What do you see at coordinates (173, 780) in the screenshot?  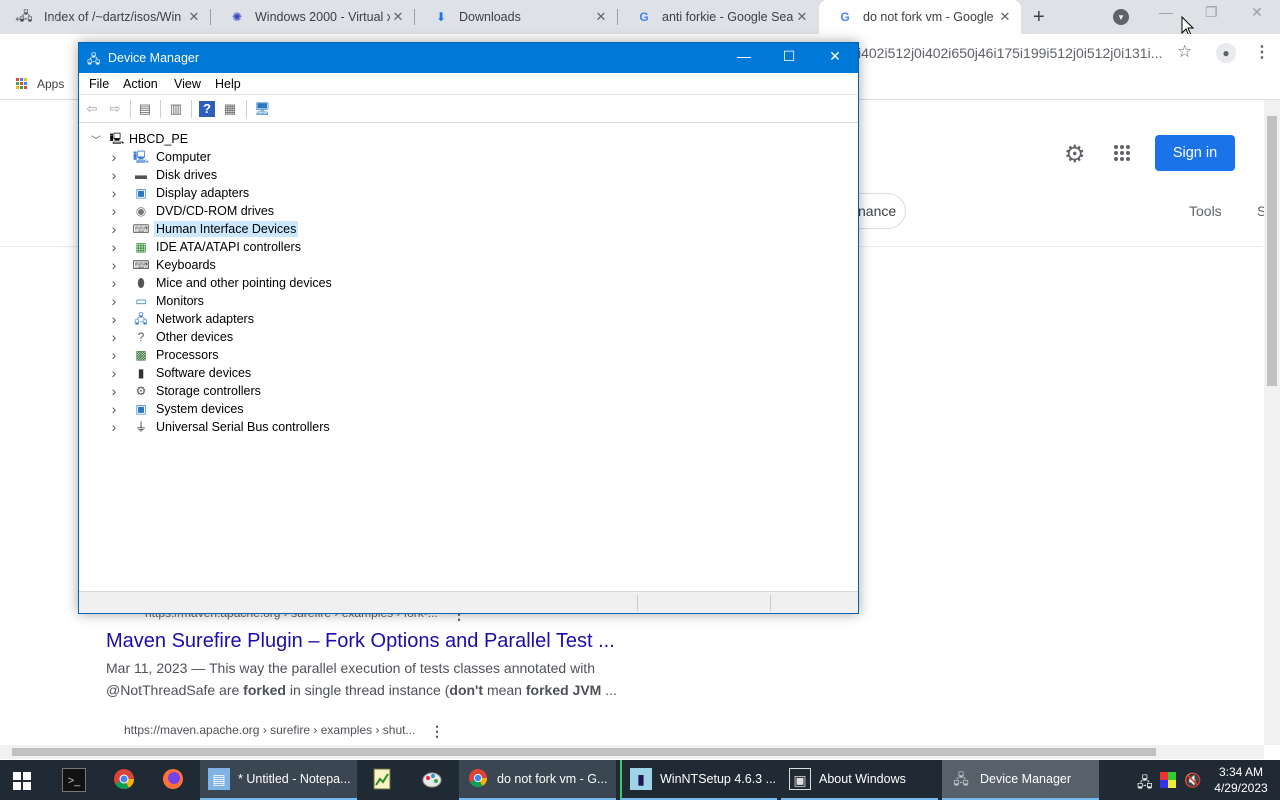 I see `firefox-icon` at bounding box center [173, 780].